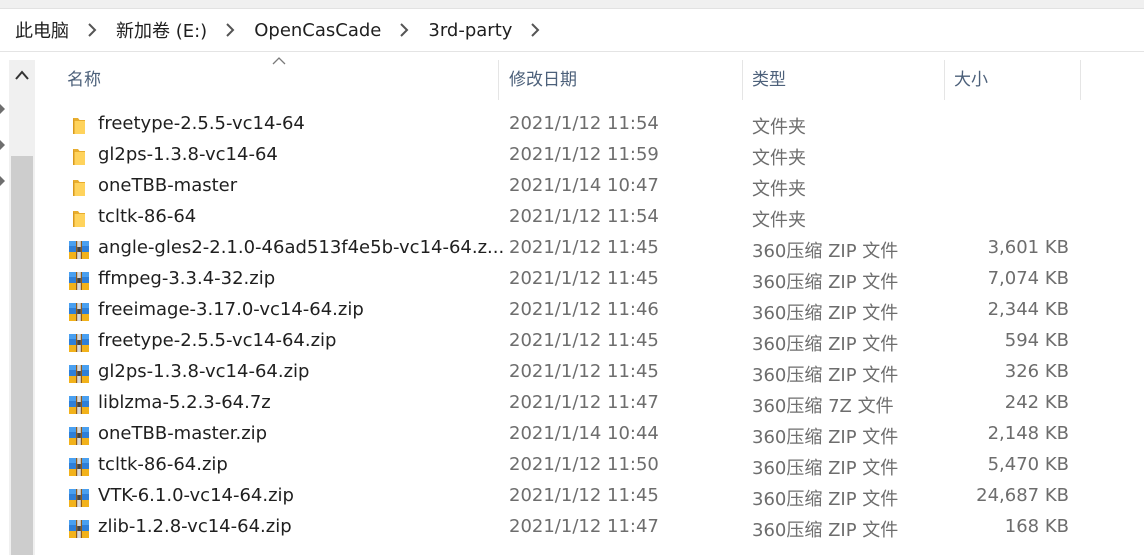  Describe the element at coordinates (184, 402) in the screenshot. I see `file-name: liblzma-5.2.3-64.7z` at that location.